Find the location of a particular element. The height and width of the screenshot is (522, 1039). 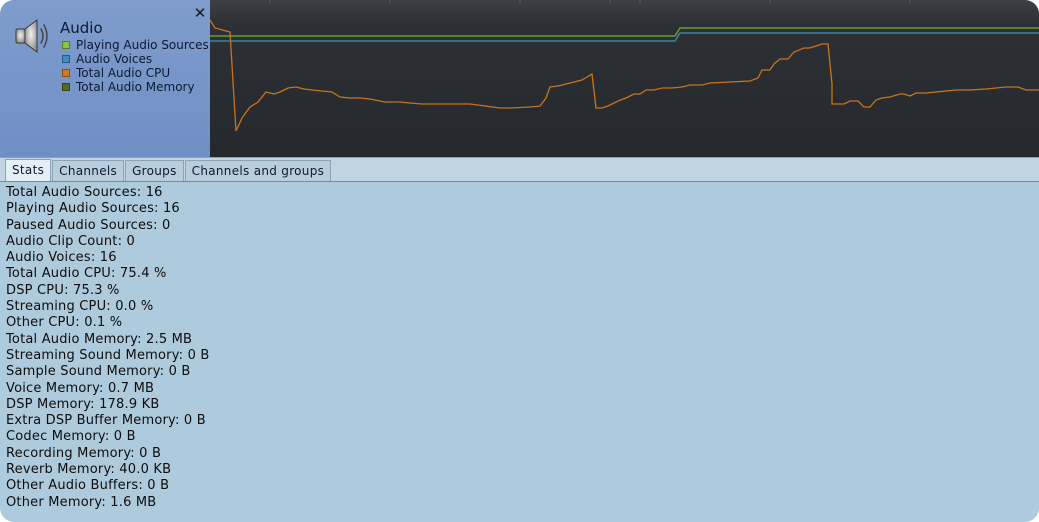

stat-line: Recording Memory: 0 B is located at coordinates (84, 453).